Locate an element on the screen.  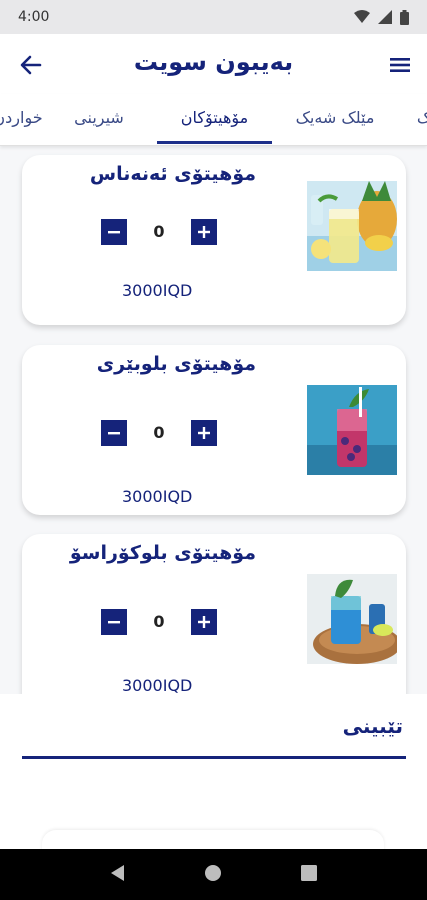
product-name: مۆهیتۆی ئەنەناس is located at coordinates (172, 174).